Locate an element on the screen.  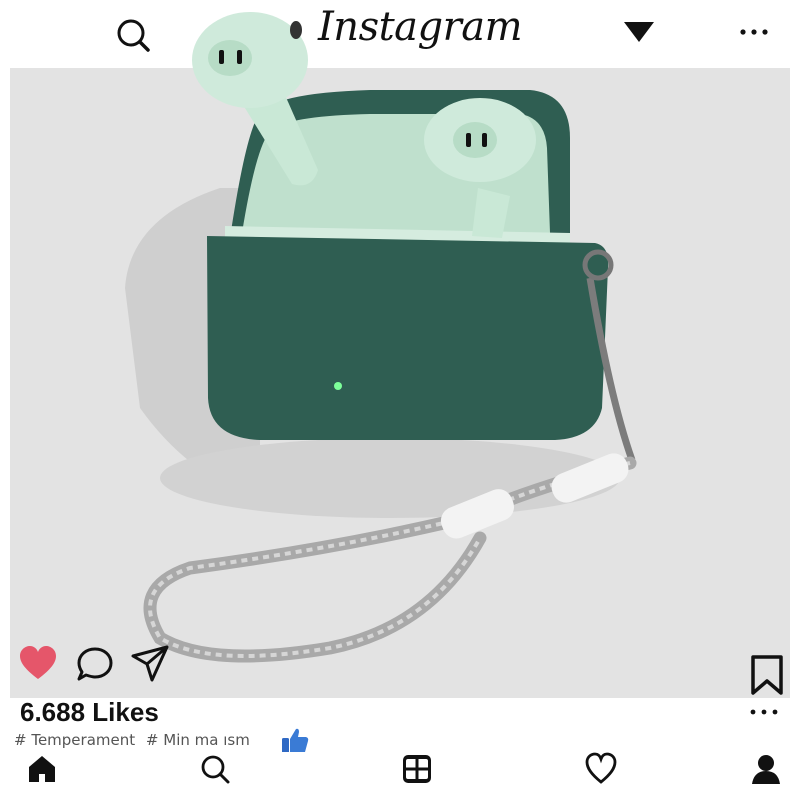
instagram-logo: Instagram is located at coordinates (420, 27).